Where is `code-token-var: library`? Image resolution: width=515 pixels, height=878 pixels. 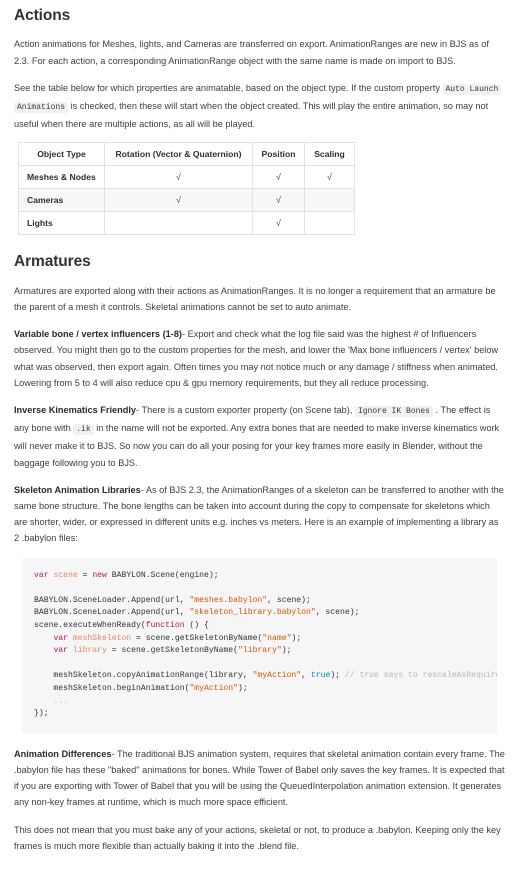 code-token-var: library is located at coordinates (89, 651).